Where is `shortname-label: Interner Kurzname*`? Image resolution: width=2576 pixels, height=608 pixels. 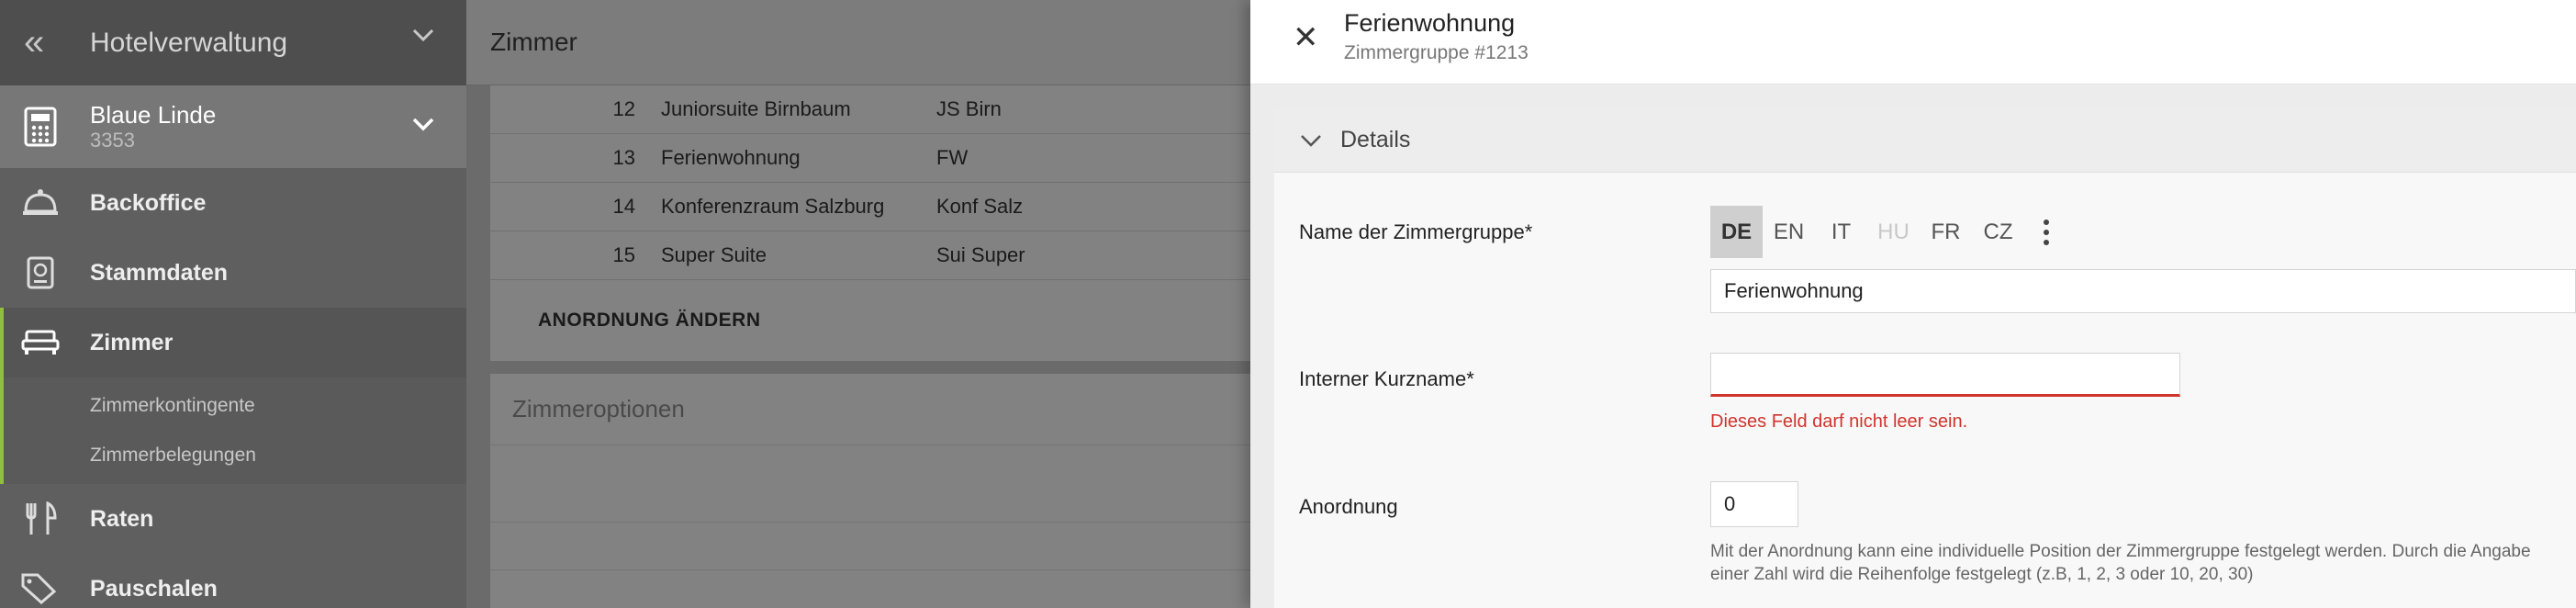
shortname-label: Interner Kurzname* is located at coordinates (1386, 378).